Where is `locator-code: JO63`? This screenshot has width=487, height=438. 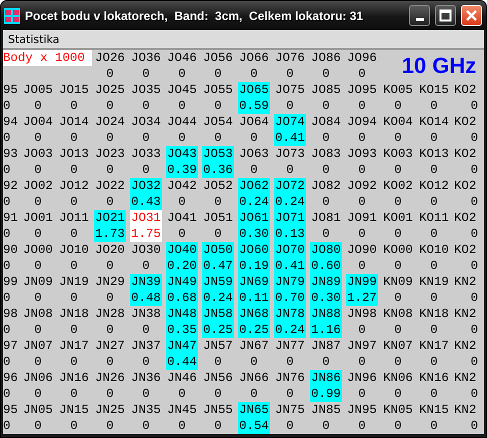
locator-code: JO63 is located at coordinates (254, 154).